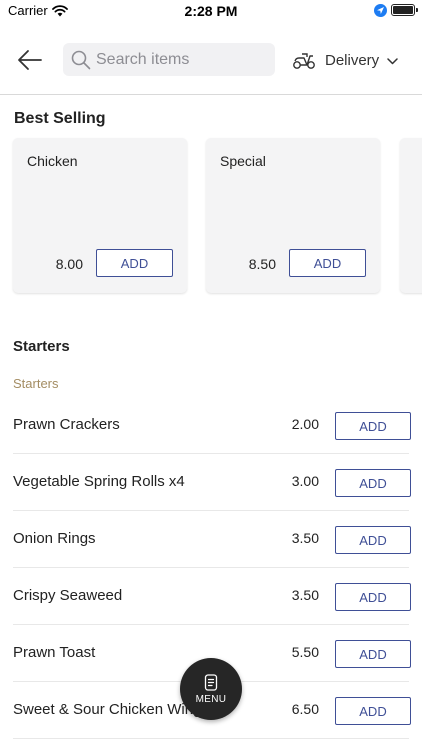 The image size is (422, 750). Describe the element at coordinates (99, 481) in the screenshot. I see `item-name: Vegetable Spring Rolls x4` at that location.